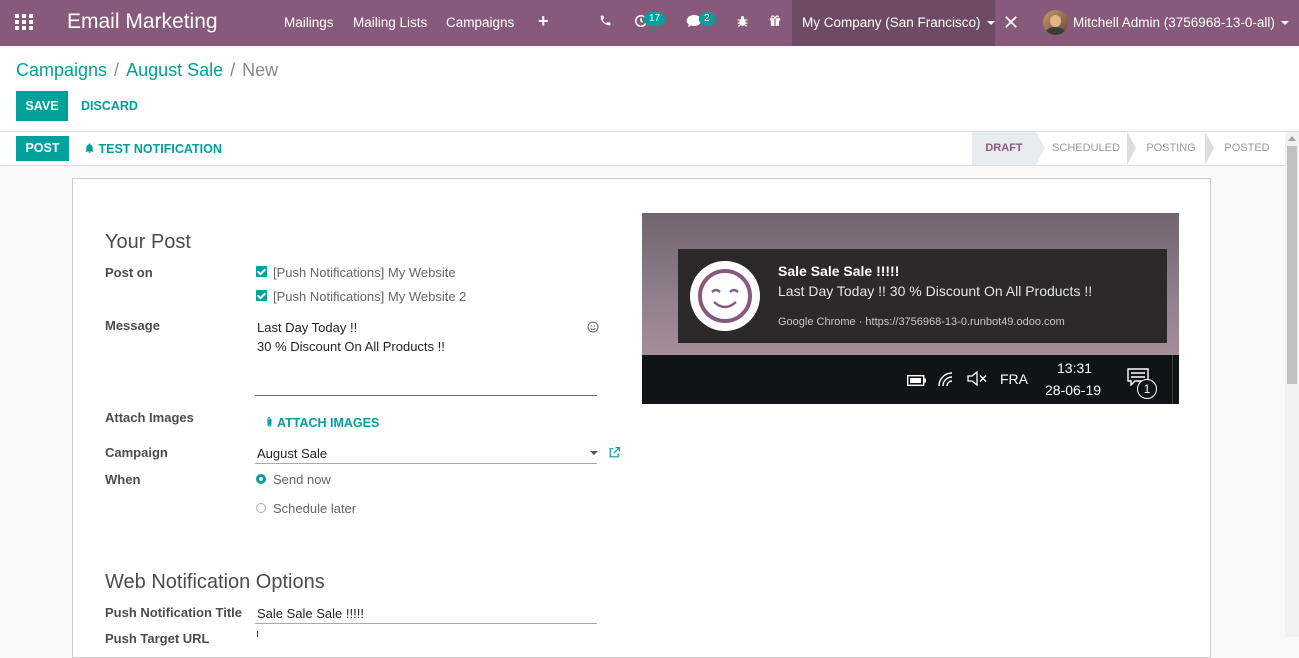 This screenshot has width=1299, height=658. Describe the element at coordinates (1014, 379) in the screenshot. I see `taskbar-language: FRA` at that location.